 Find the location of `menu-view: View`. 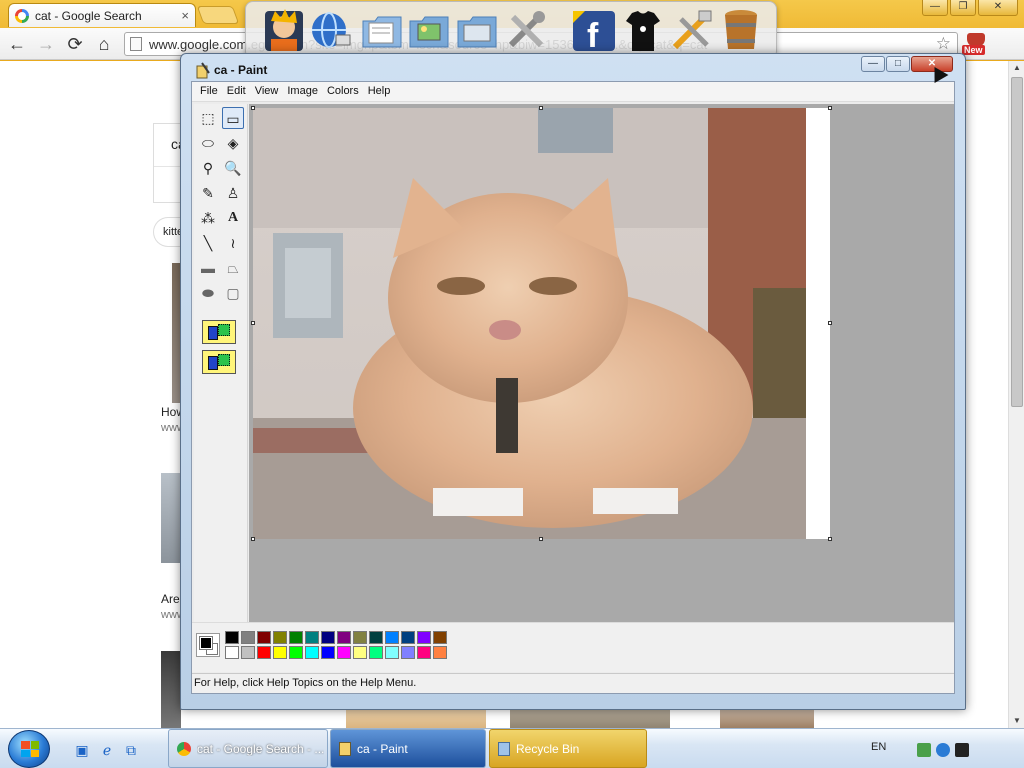

menu-view: View is located at coordinates (267, 91).